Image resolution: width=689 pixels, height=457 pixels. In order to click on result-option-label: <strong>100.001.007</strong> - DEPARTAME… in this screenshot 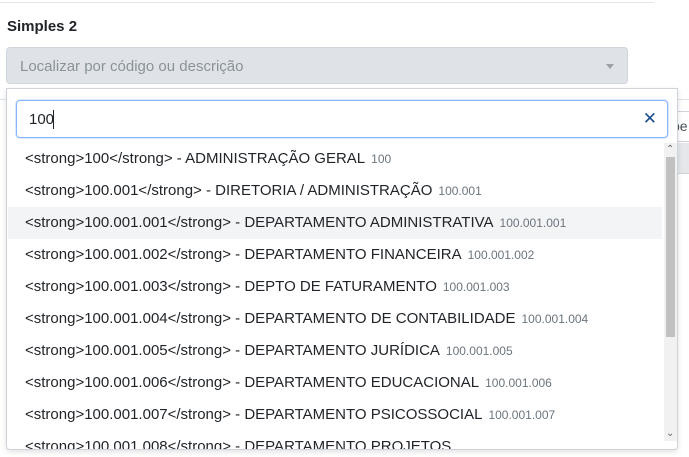, I will do `click(254, 414)`.